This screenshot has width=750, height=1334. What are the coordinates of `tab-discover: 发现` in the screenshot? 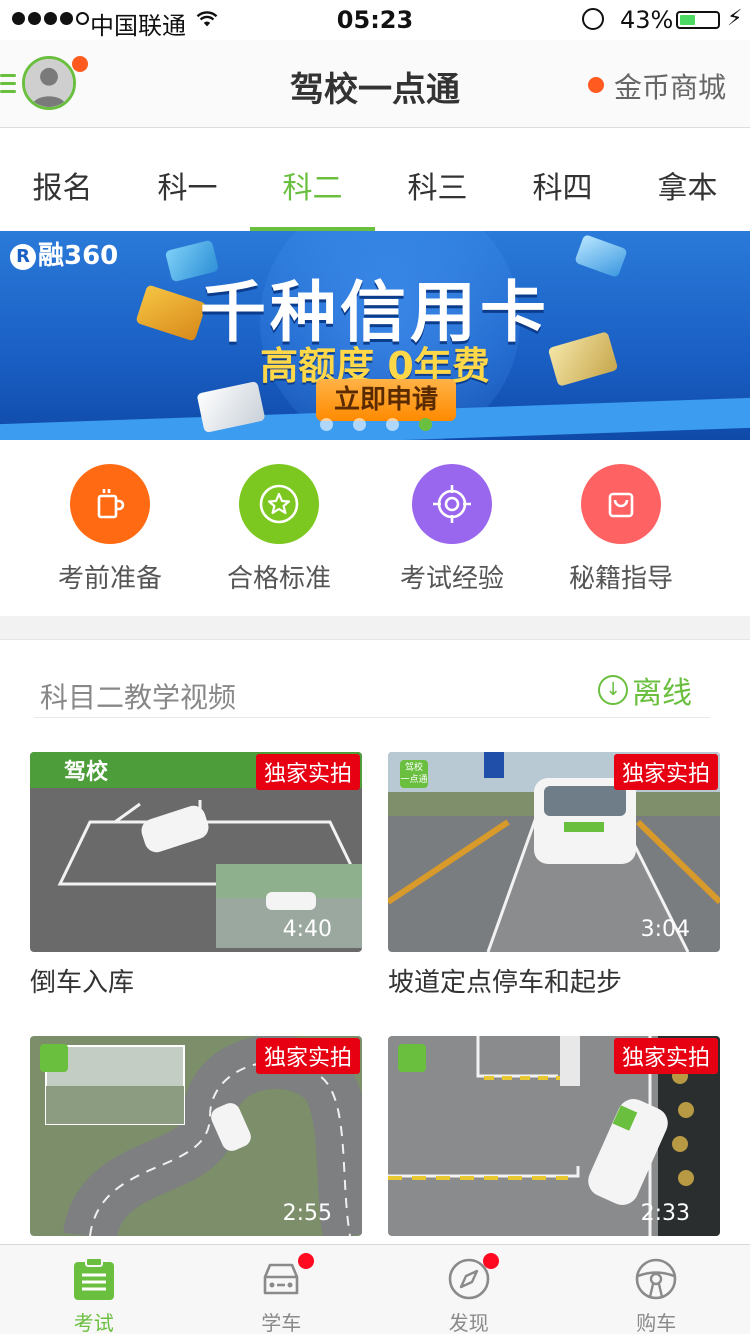 It's located at (469, 1289).